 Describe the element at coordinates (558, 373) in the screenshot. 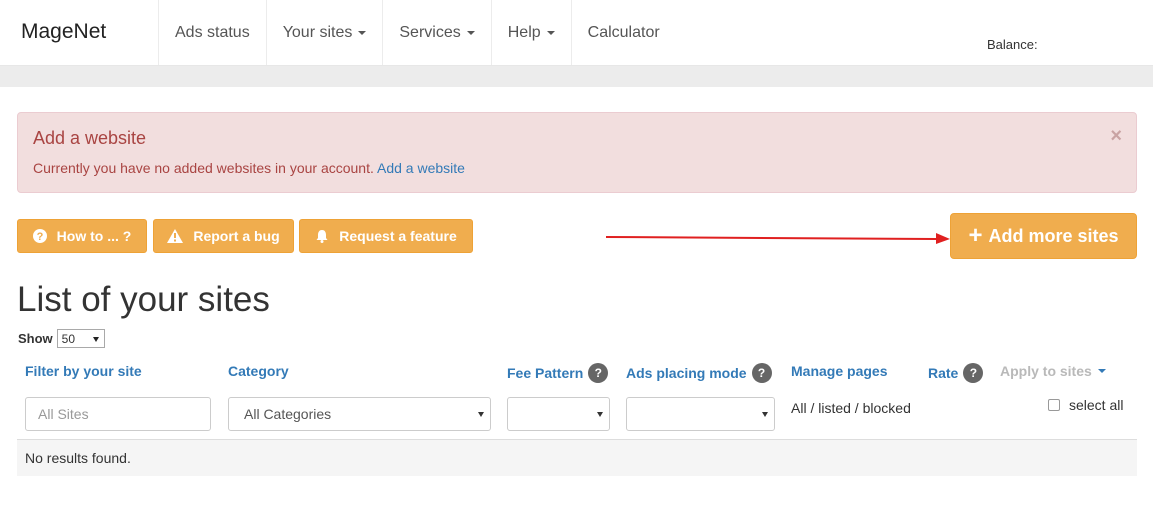

I see `fee-pattern-header: Fee Pattern?` at that location.